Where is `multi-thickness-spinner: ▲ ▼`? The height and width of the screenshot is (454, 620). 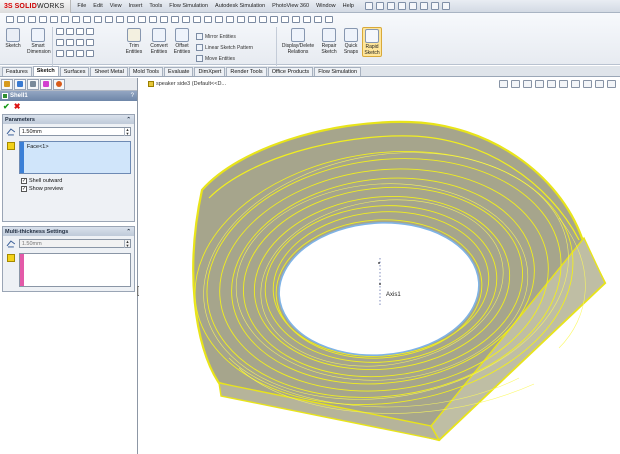 multi-thickness-spinner: ▲ ▼ is located at coordinates (127, 243).